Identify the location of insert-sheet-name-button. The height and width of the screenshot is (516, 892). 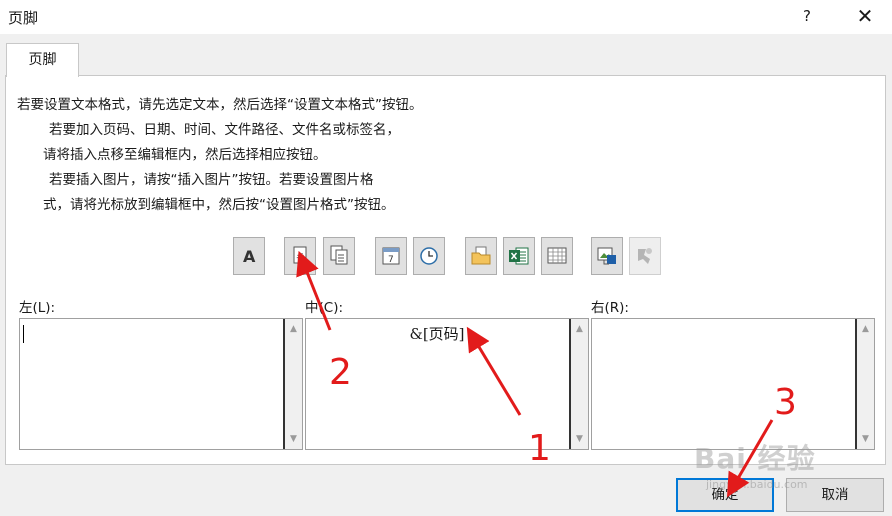
(557, 256).